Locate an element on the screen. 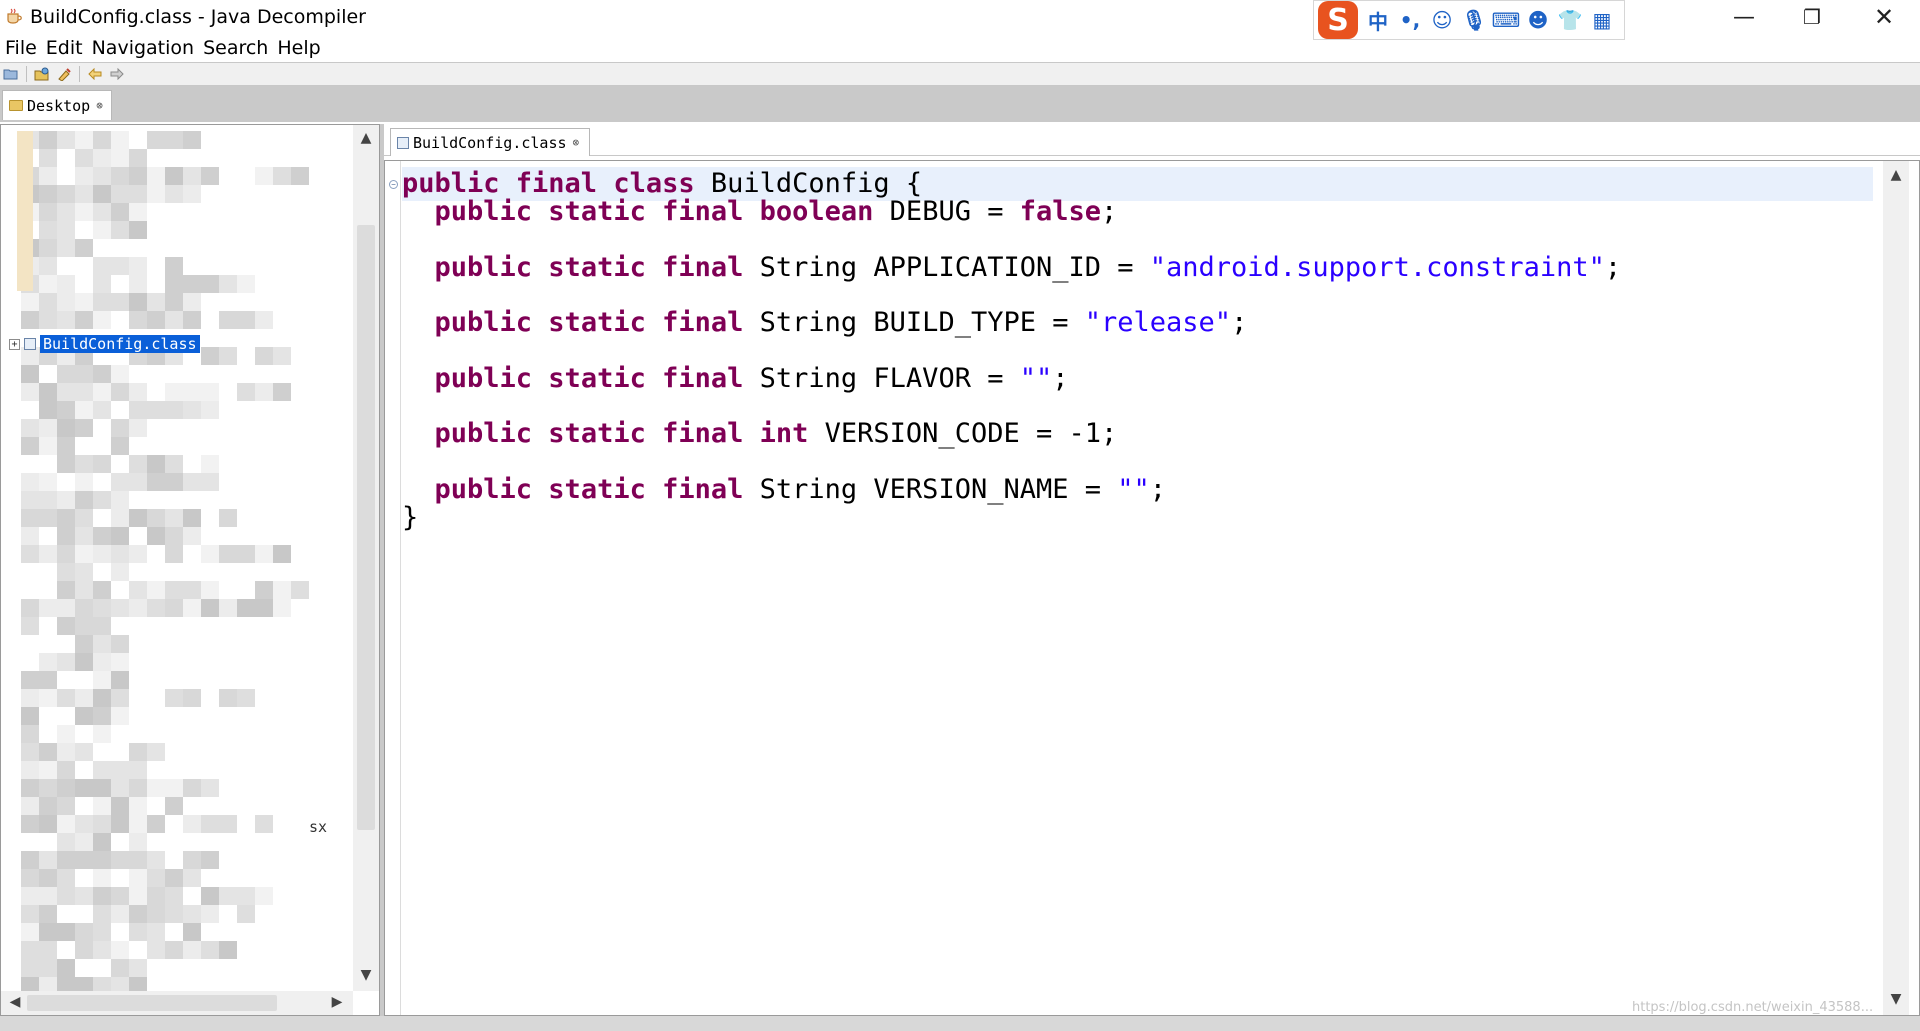  tab-desktop-label: Desktop is located at coordinates (59, 105).